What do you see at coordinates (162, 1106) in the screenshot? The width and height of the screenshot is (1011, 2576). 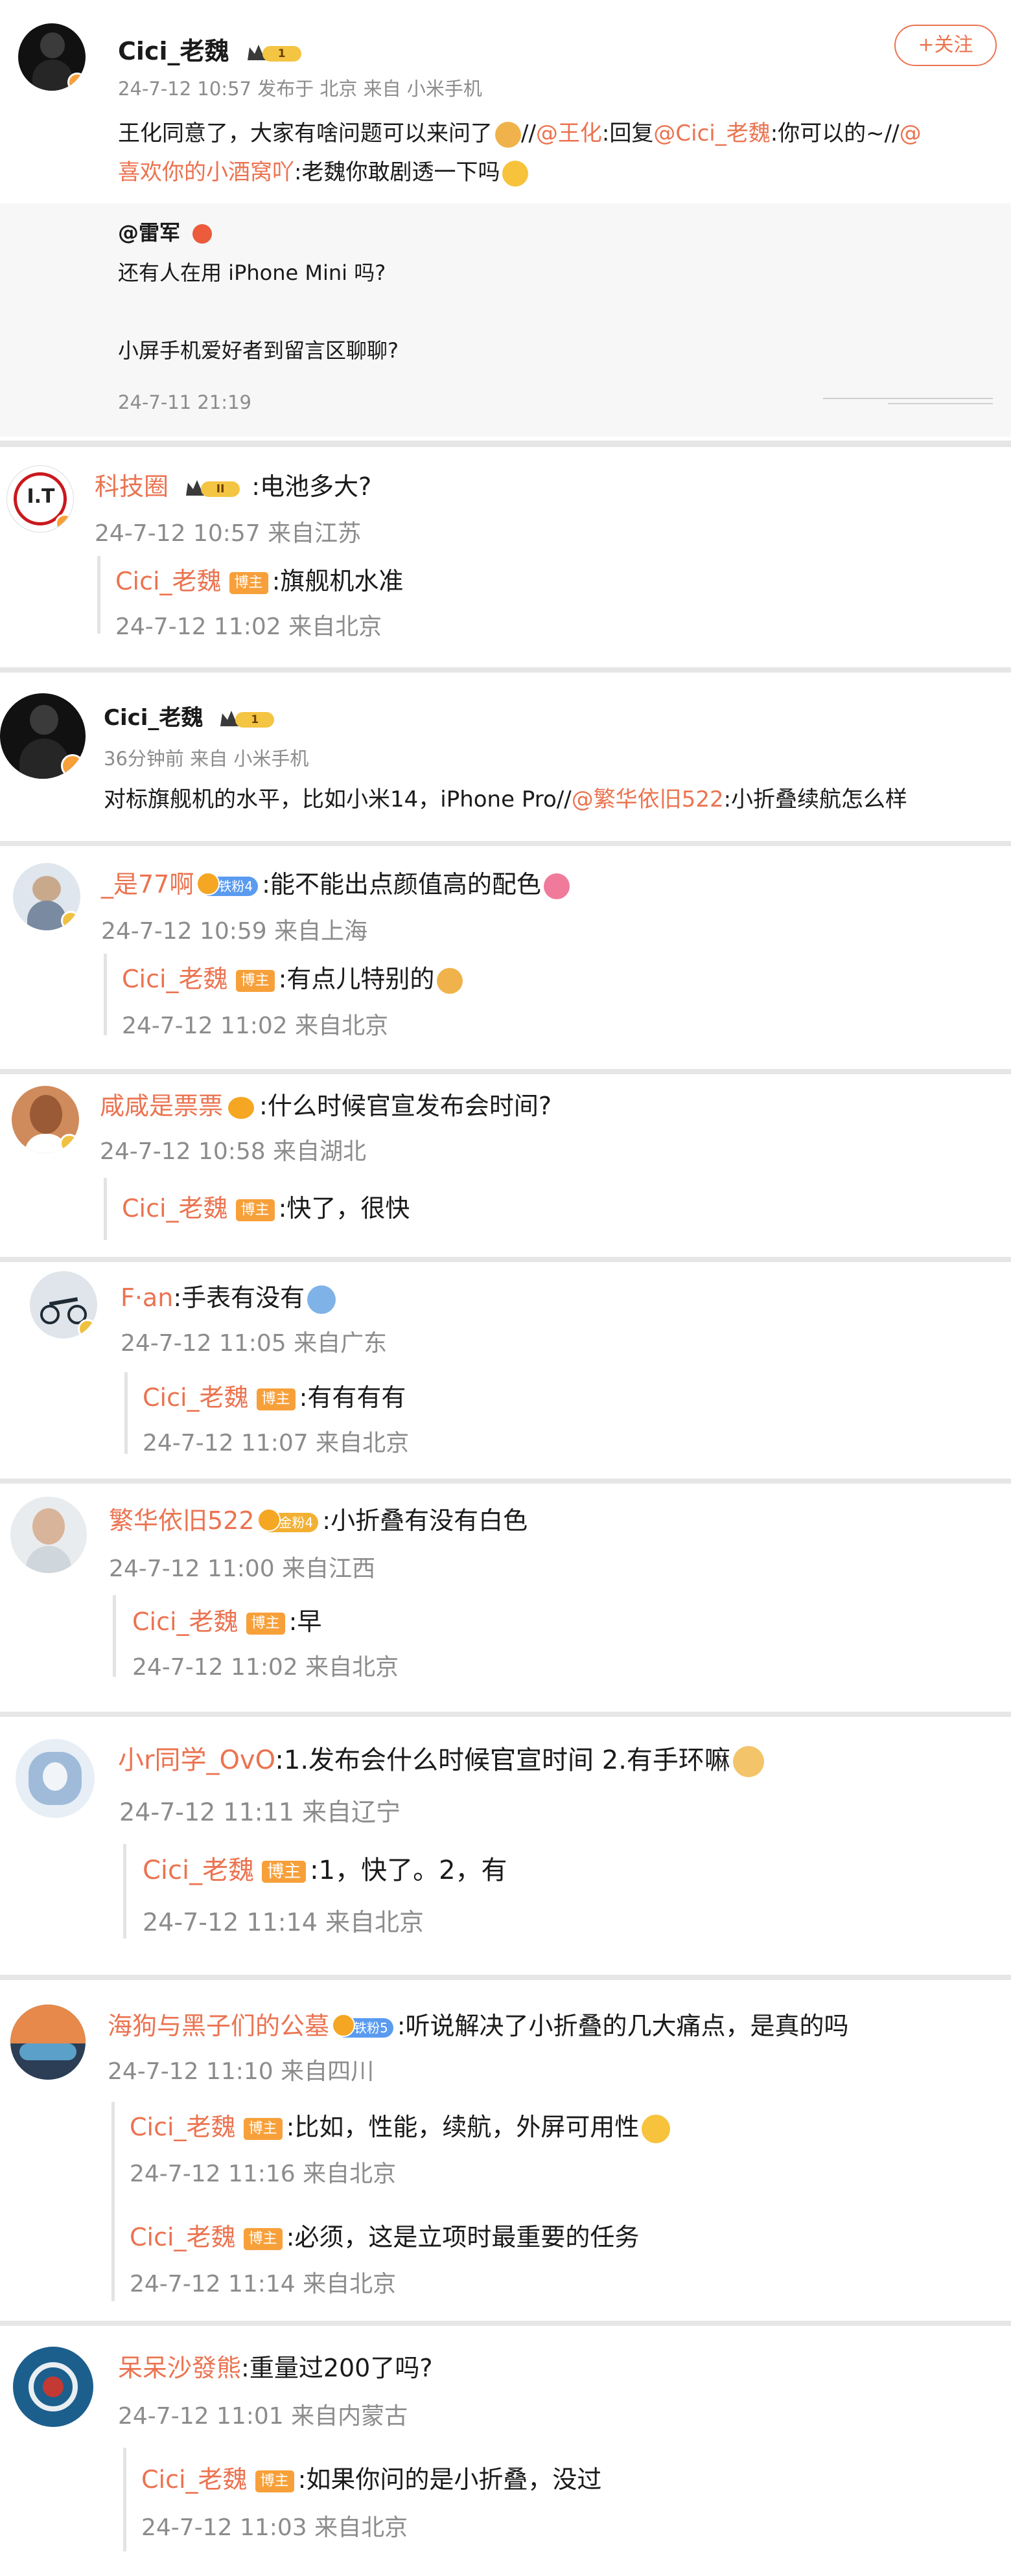 I see `comment-user-name: 咸咸是票票` at bounding box center [162, 1106].